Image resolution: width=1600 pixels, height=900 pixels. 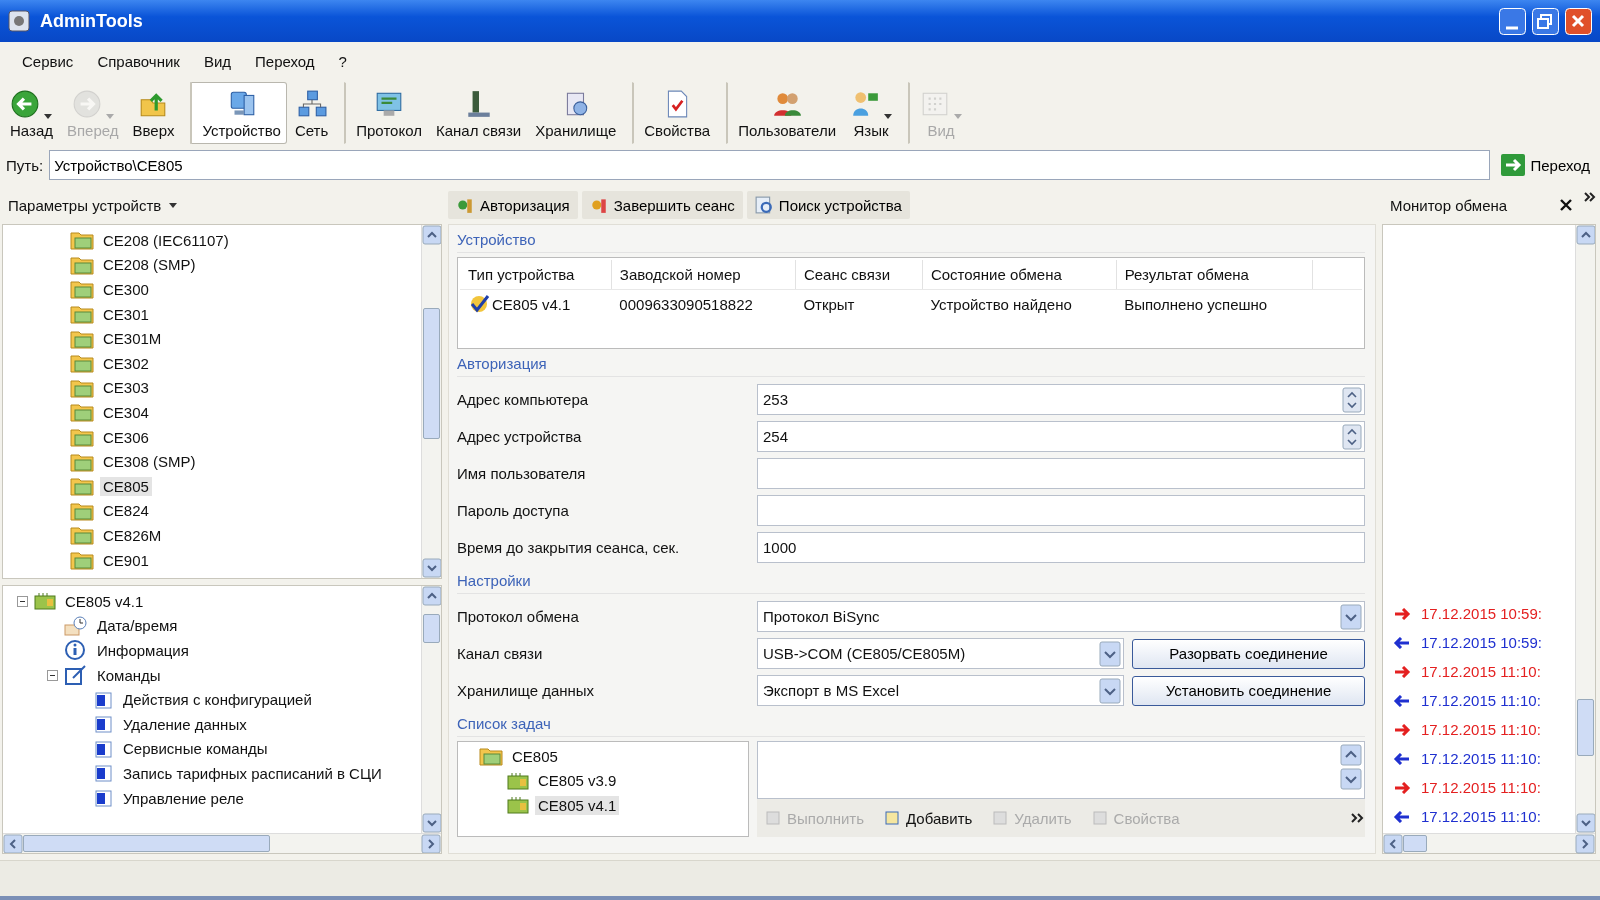 What do you see at coordinates (1019, 275) in the screenshot?
I see `column-header: Состояние обмена` at bounding box center [1019, 275].